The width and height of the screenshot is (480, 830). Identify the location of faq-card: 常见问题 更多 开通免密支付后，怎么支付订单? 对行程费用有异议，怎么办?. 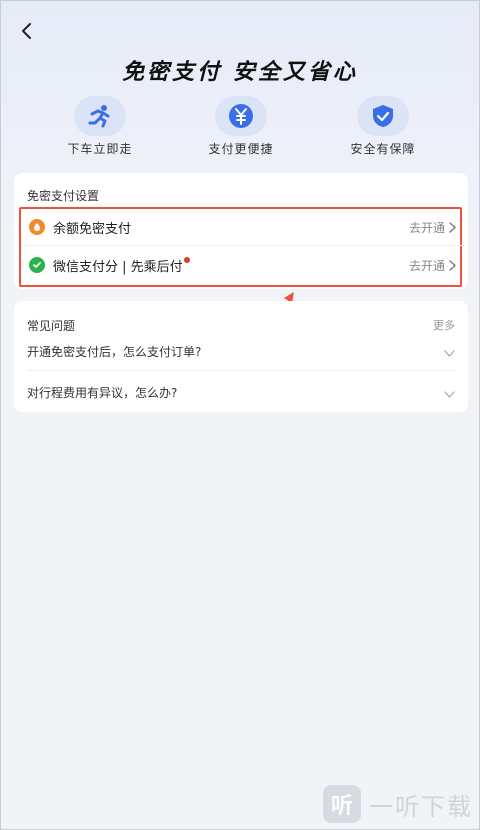
(241, 356).